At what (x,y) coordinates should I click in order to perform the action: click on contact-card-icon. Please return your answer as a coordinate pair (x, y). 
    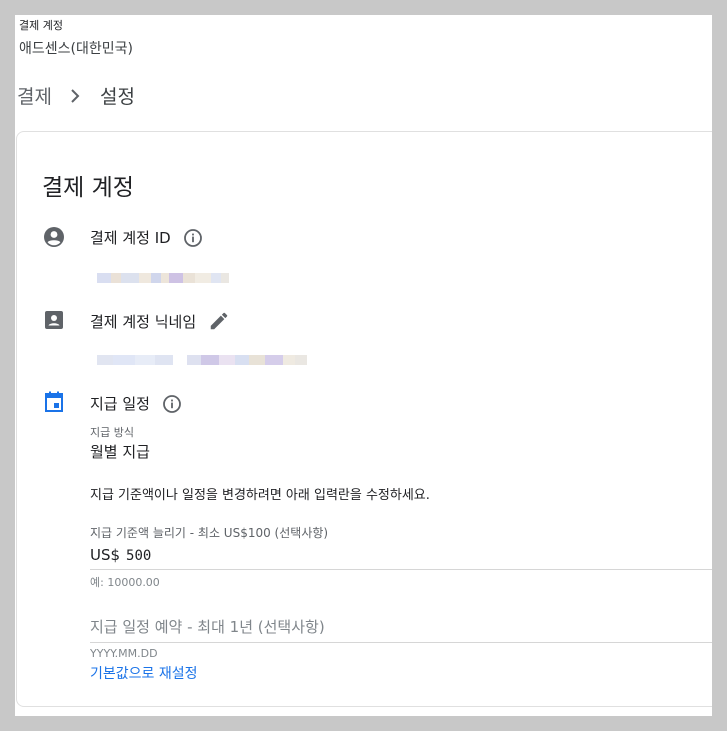
    Looking at the image, I should click on (54, 320).